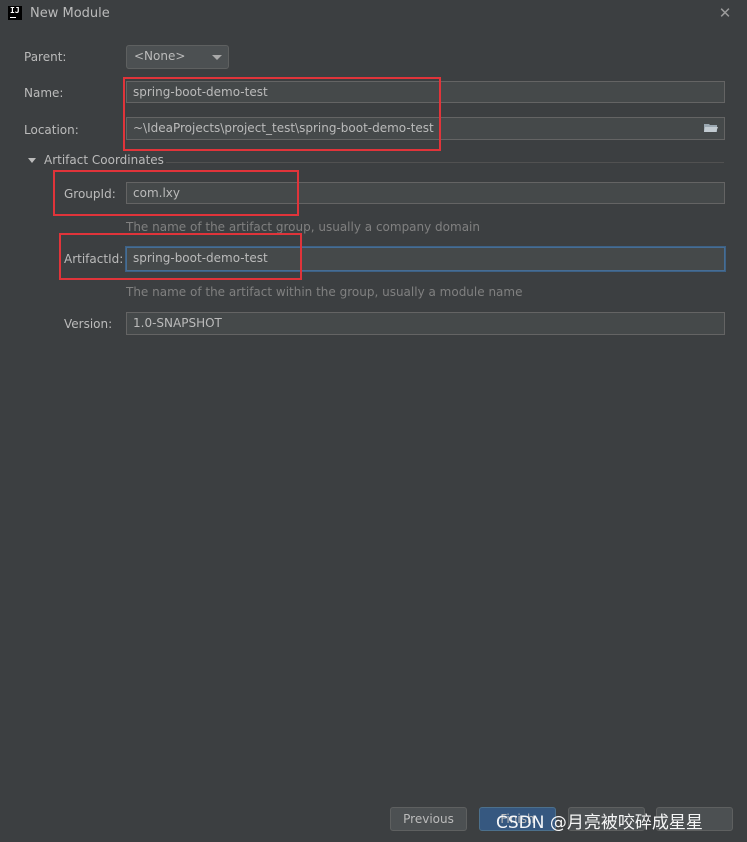  I want to click on annotation-box-groupid, so click(176, 193).